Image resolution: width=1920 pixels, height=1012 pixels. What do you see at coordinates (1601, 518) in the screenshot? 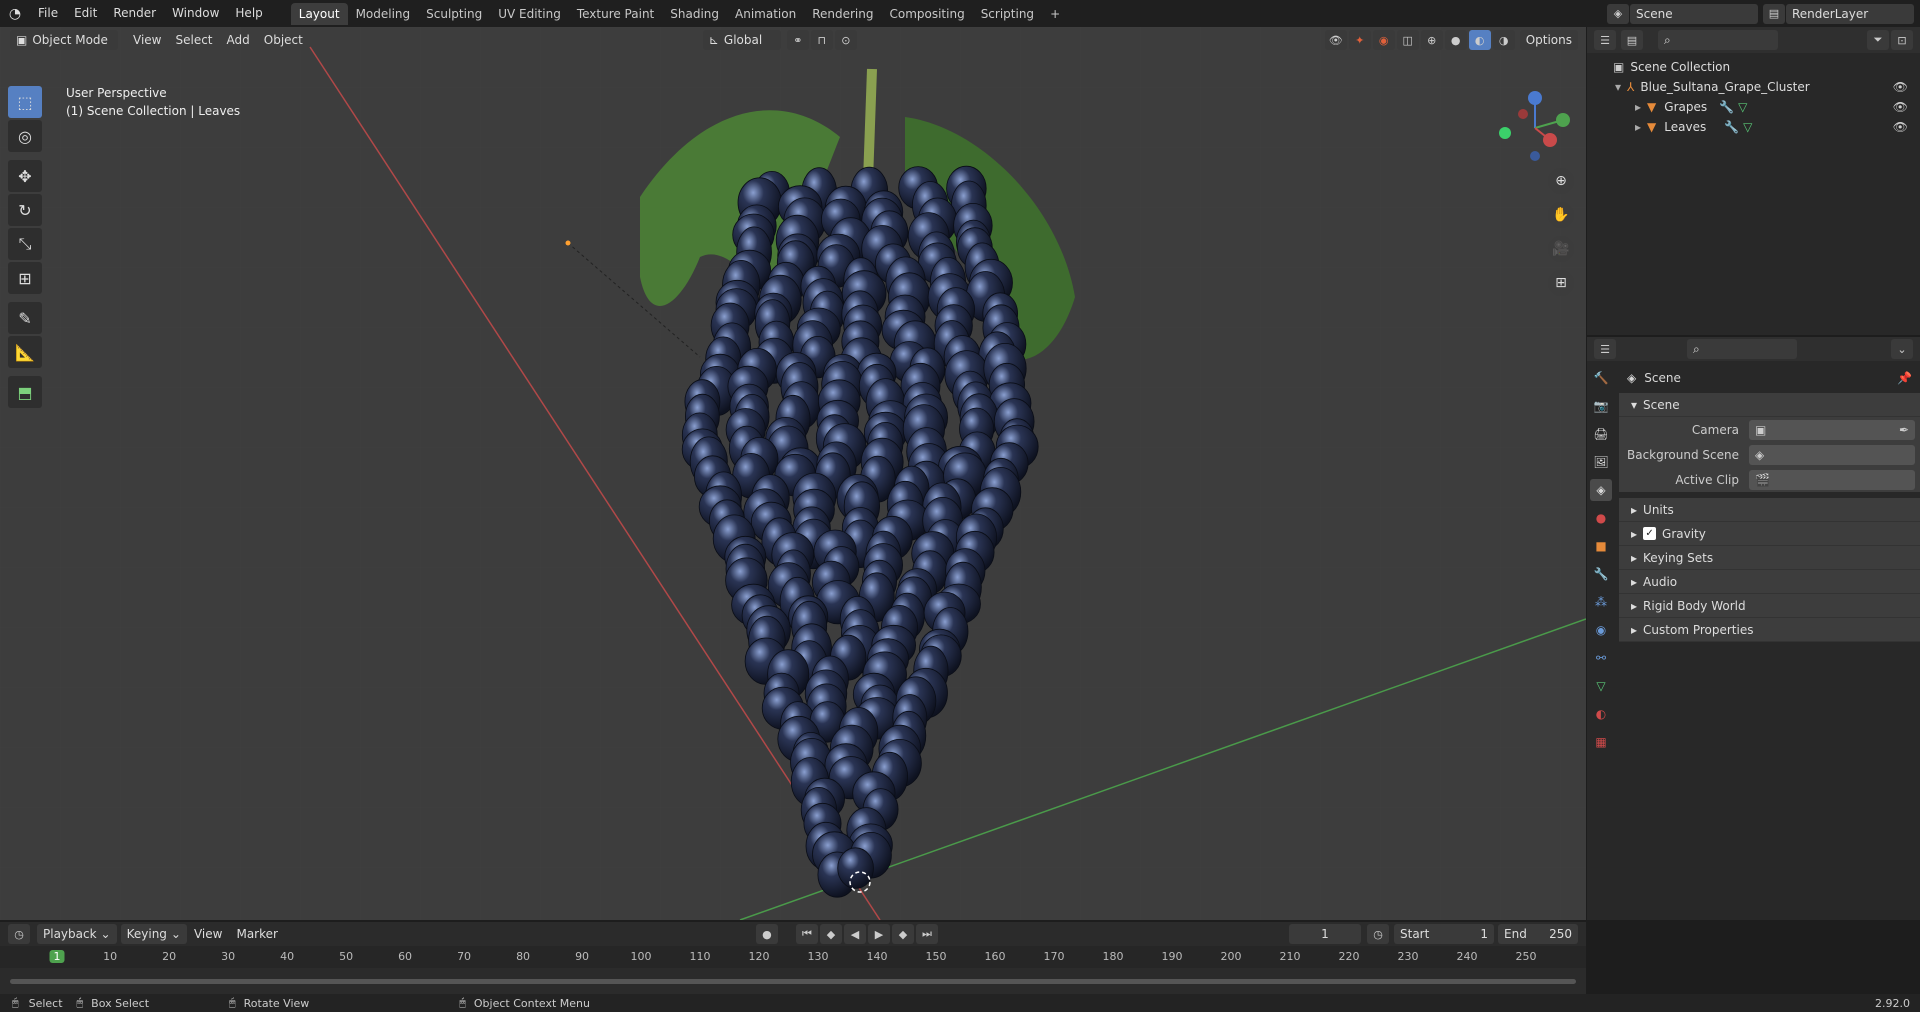
I see `world-tab-icon: ●` at bounding box center [1601, 518].